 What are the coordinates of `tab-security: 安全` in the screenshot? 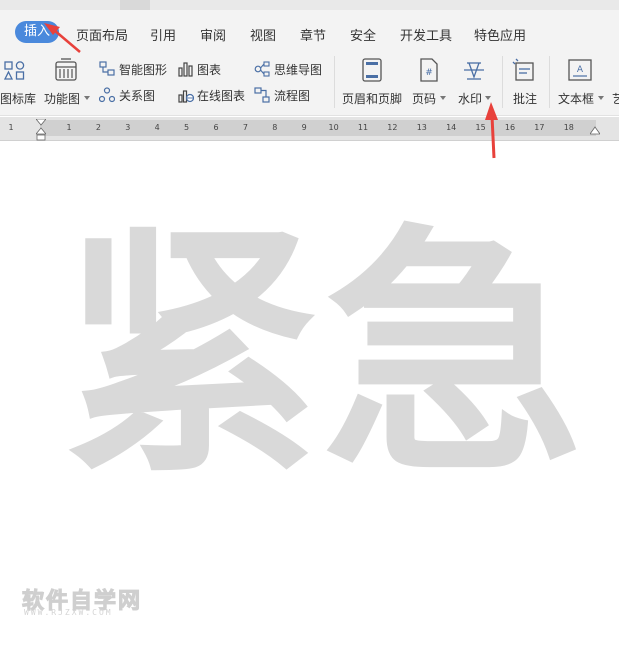 It's located at (363, 34).